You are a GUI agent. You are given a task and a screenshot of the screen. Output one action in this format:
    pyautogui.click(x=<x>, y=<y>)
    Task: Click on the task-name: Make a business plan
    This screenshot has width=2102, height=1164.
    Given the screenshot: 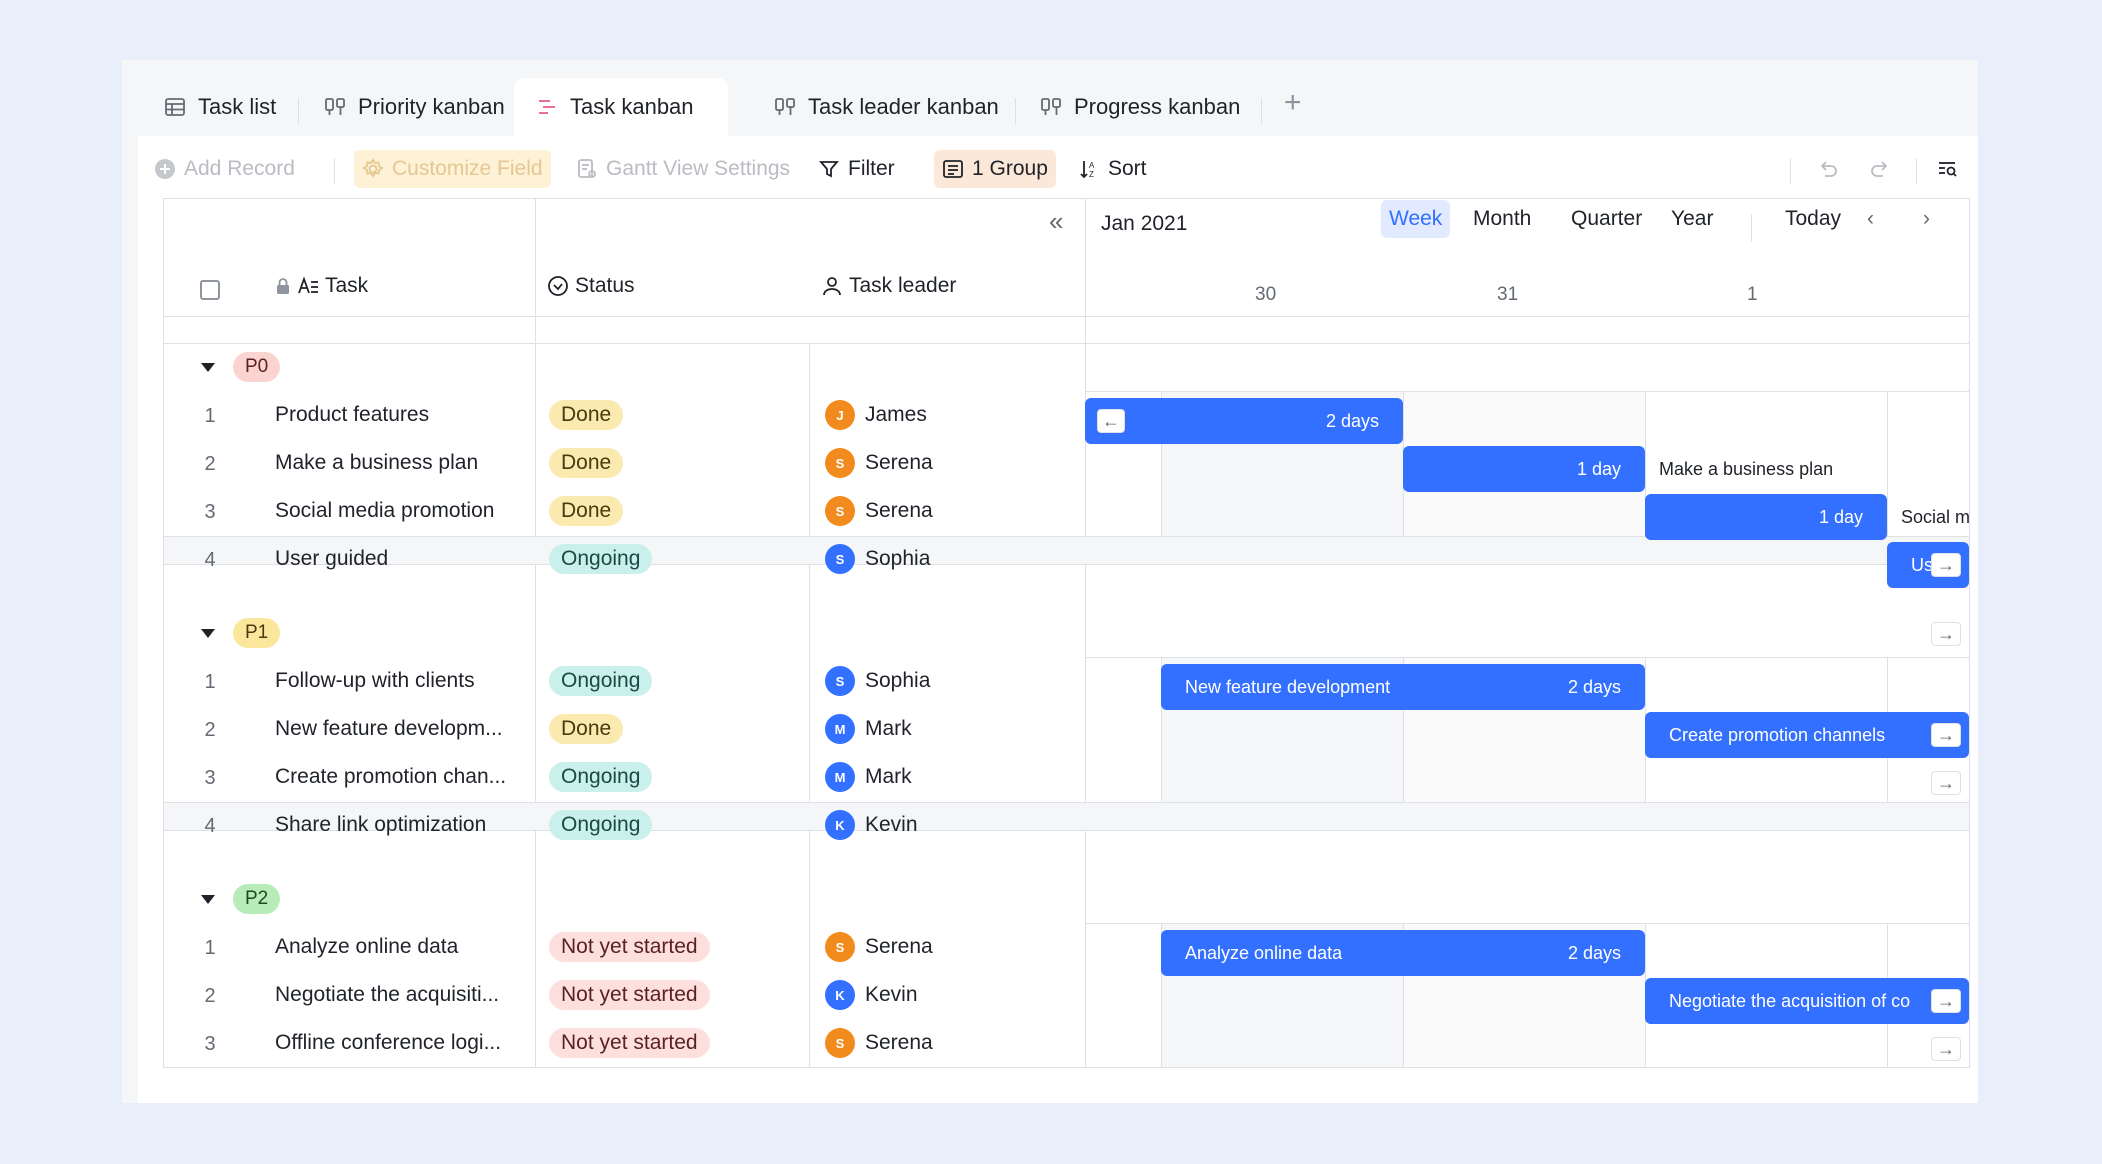 What is the action you would take?
    pyautogui.click(x=376, y=463)
    